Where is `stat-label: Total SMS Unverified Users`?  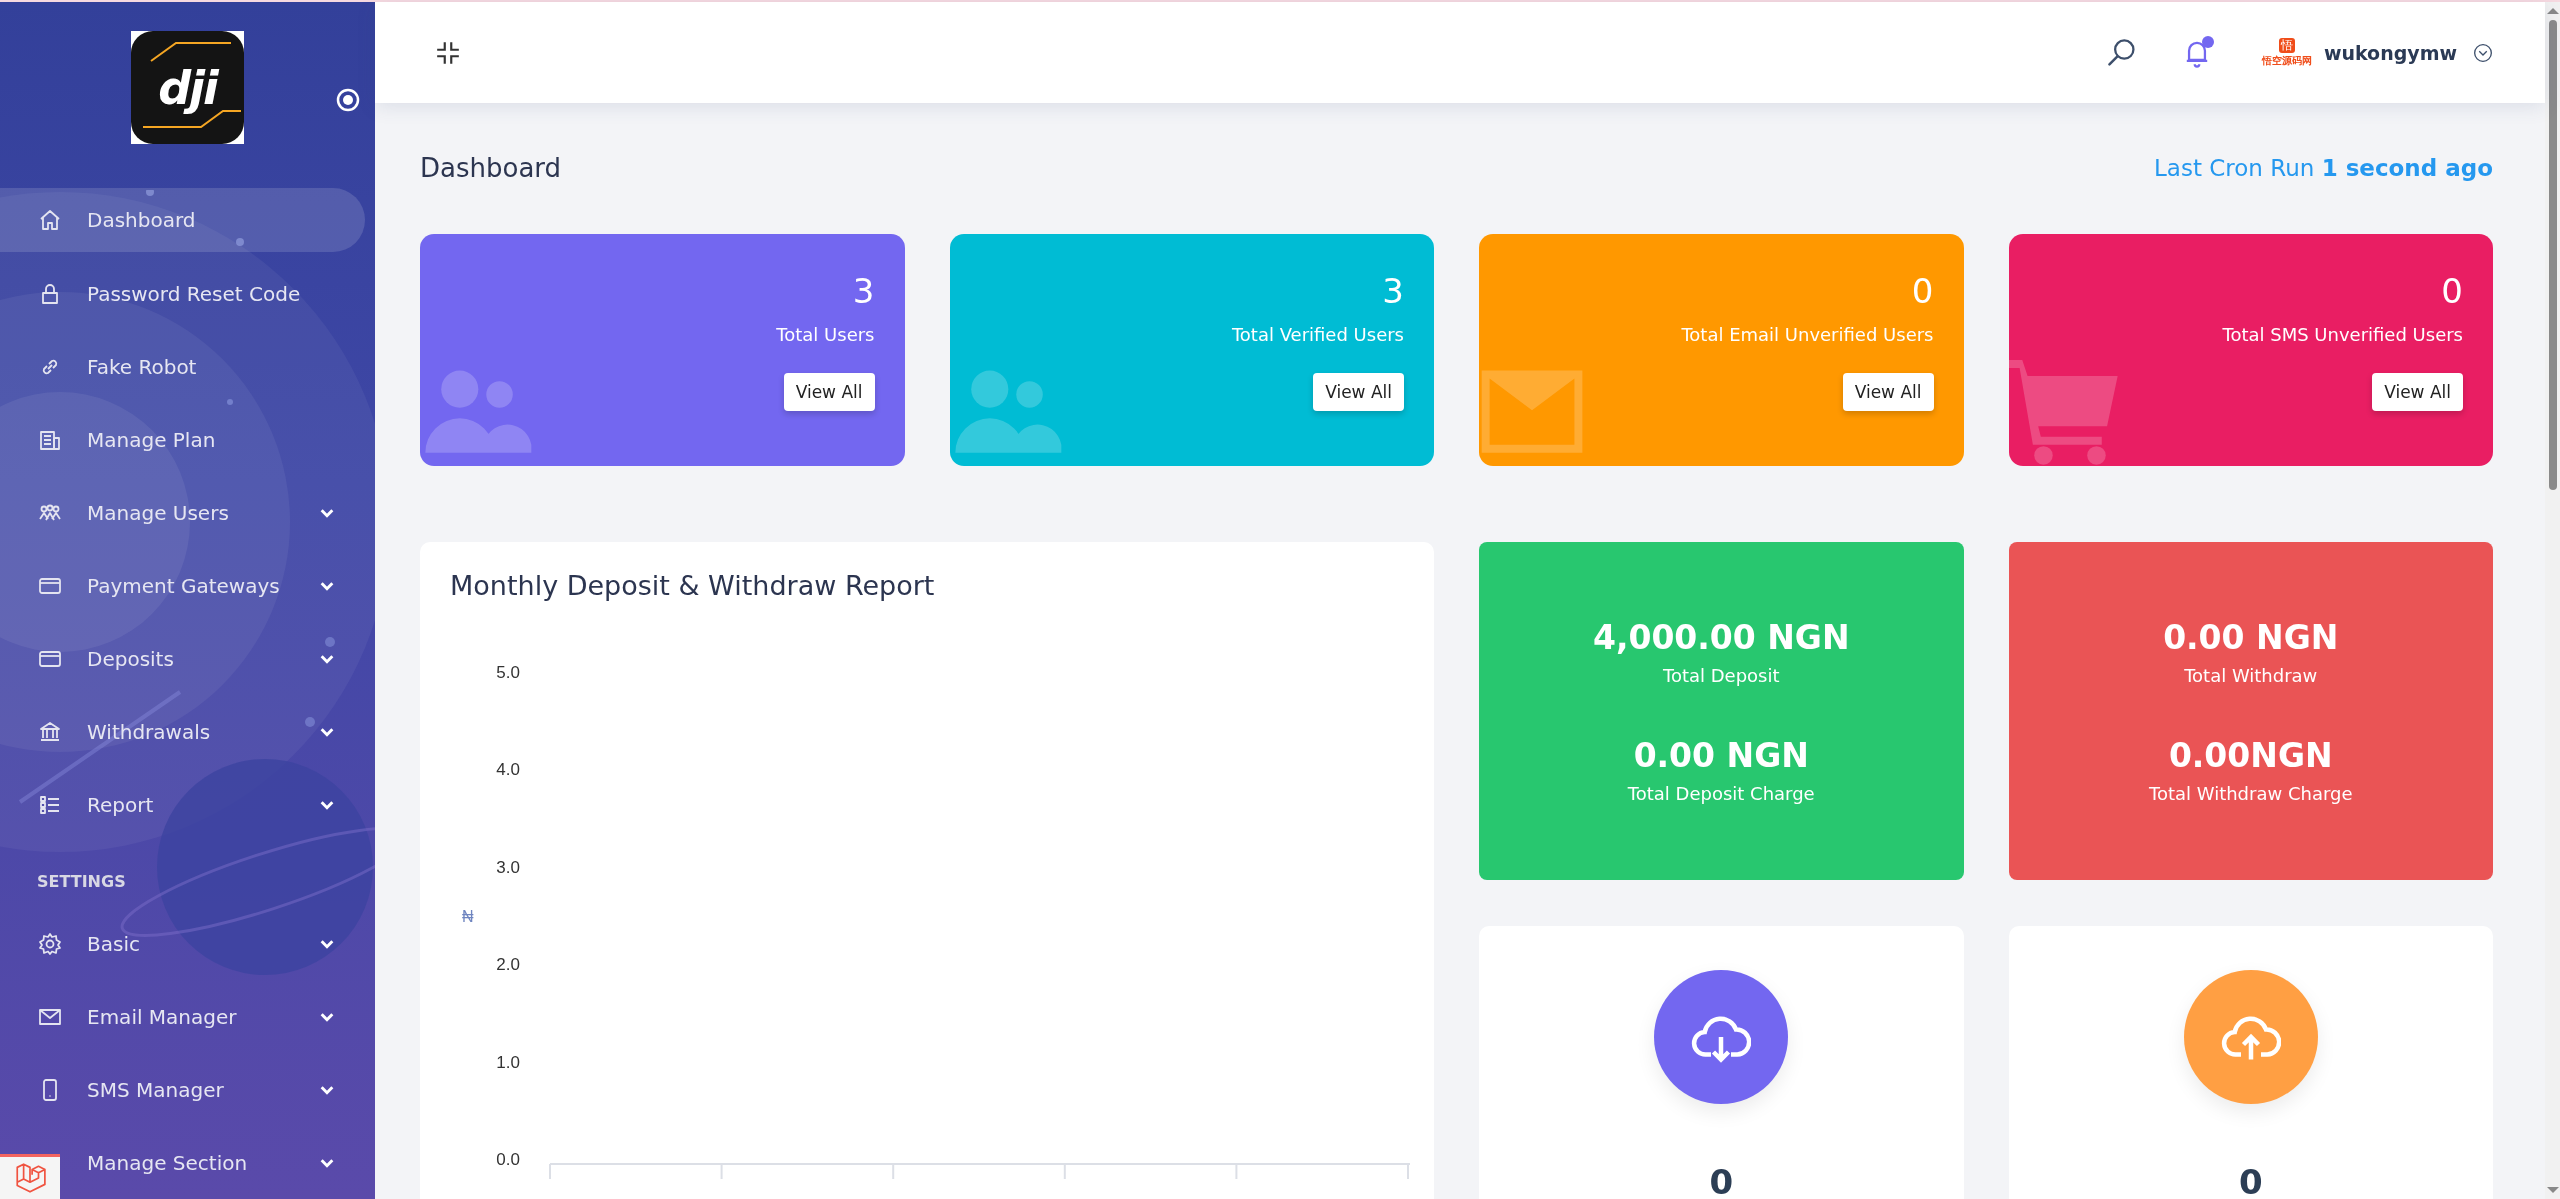
stat-label: Total SMS Unverified Users is located at coordinates (2342, 334).